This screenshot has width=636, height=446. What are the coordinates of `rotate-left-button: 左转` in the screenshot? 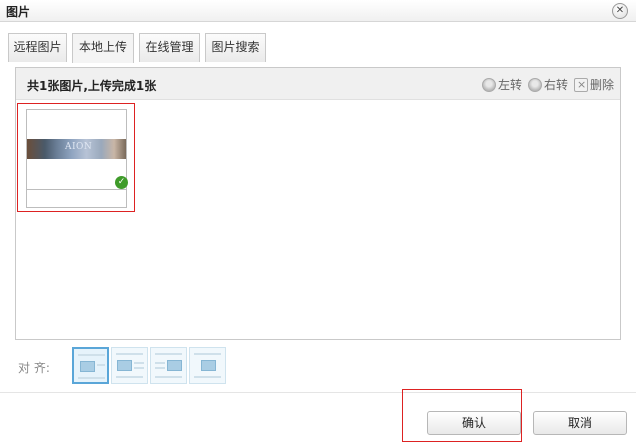 It's located at (502, 85).